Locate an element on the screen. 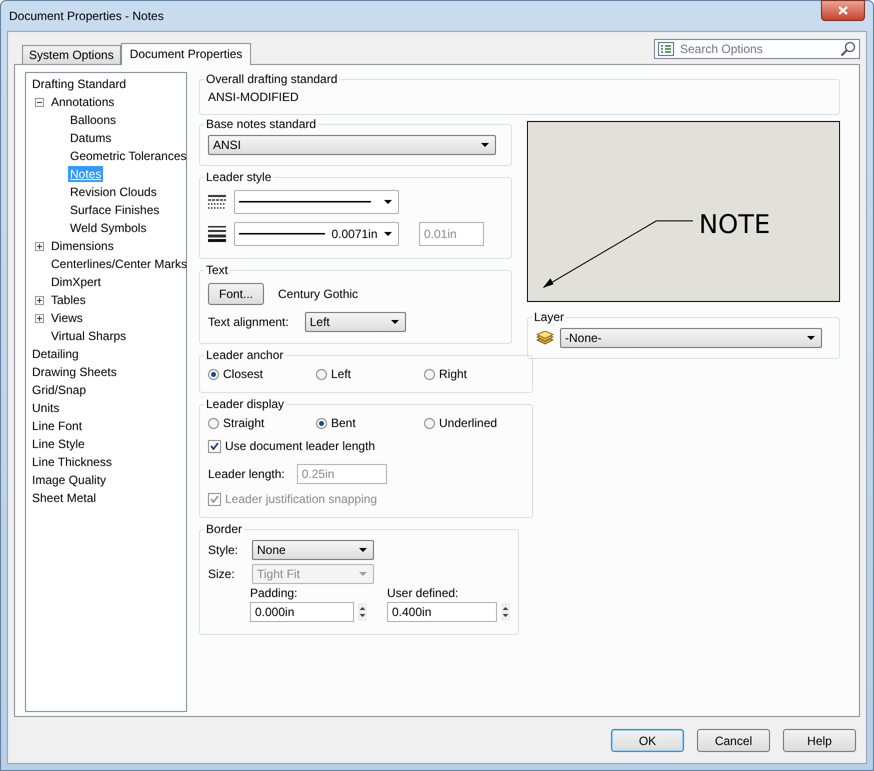 The image size is (874, 771). window-title: Document Properties - Notes is located at coordinates (86, 16).